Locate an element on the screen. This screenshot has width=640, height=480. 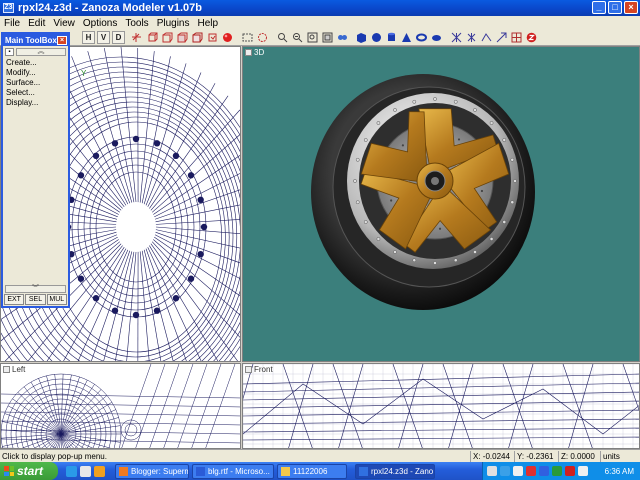
tray-antivirus-icon is located at coordinates (531, 471).